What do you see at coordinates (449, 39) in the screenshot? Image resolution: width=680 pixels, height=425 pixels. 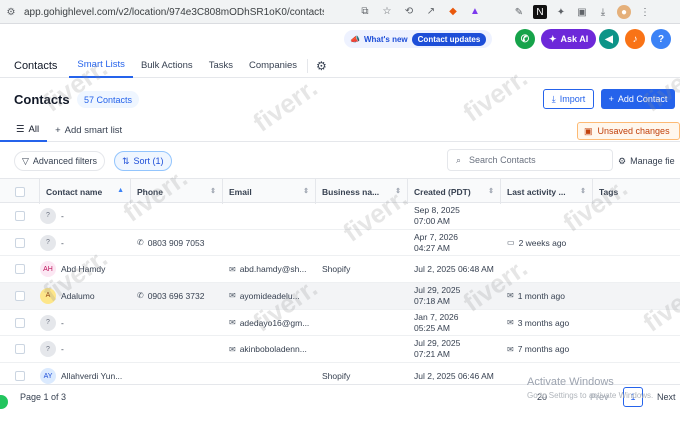 I see `contact-updates-badge: Contact updates` at bounding box center [449, 39].